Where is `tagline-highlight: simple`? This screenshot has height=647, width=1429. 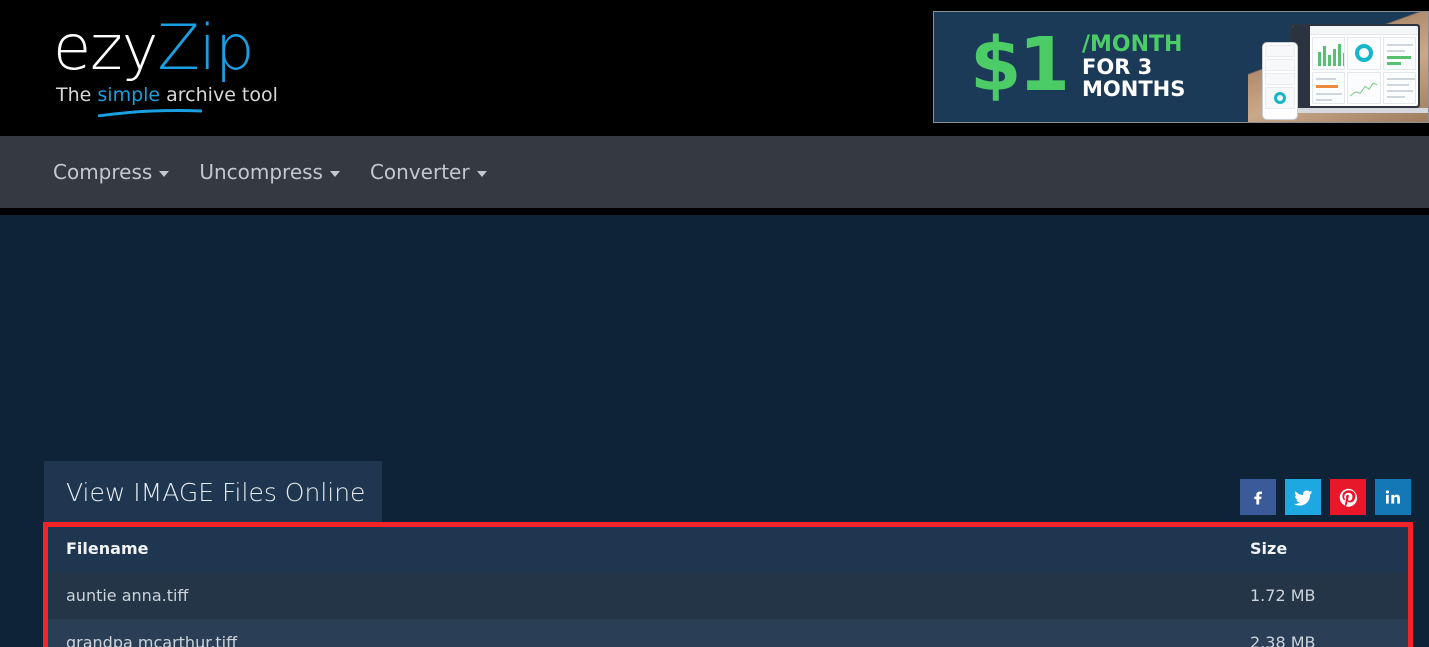 tagline-highlight: simple is located at coordinates (129, 95).